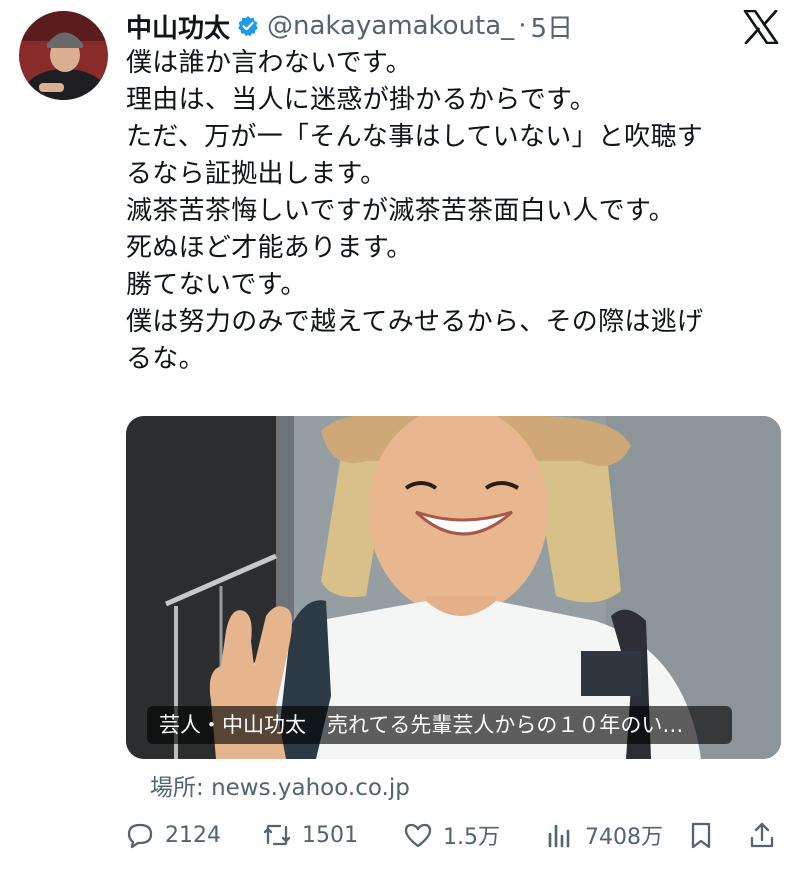  I want to click on tweet-header: 中山功太 @nakayamakouta_ · 5日, so click(349, 26).